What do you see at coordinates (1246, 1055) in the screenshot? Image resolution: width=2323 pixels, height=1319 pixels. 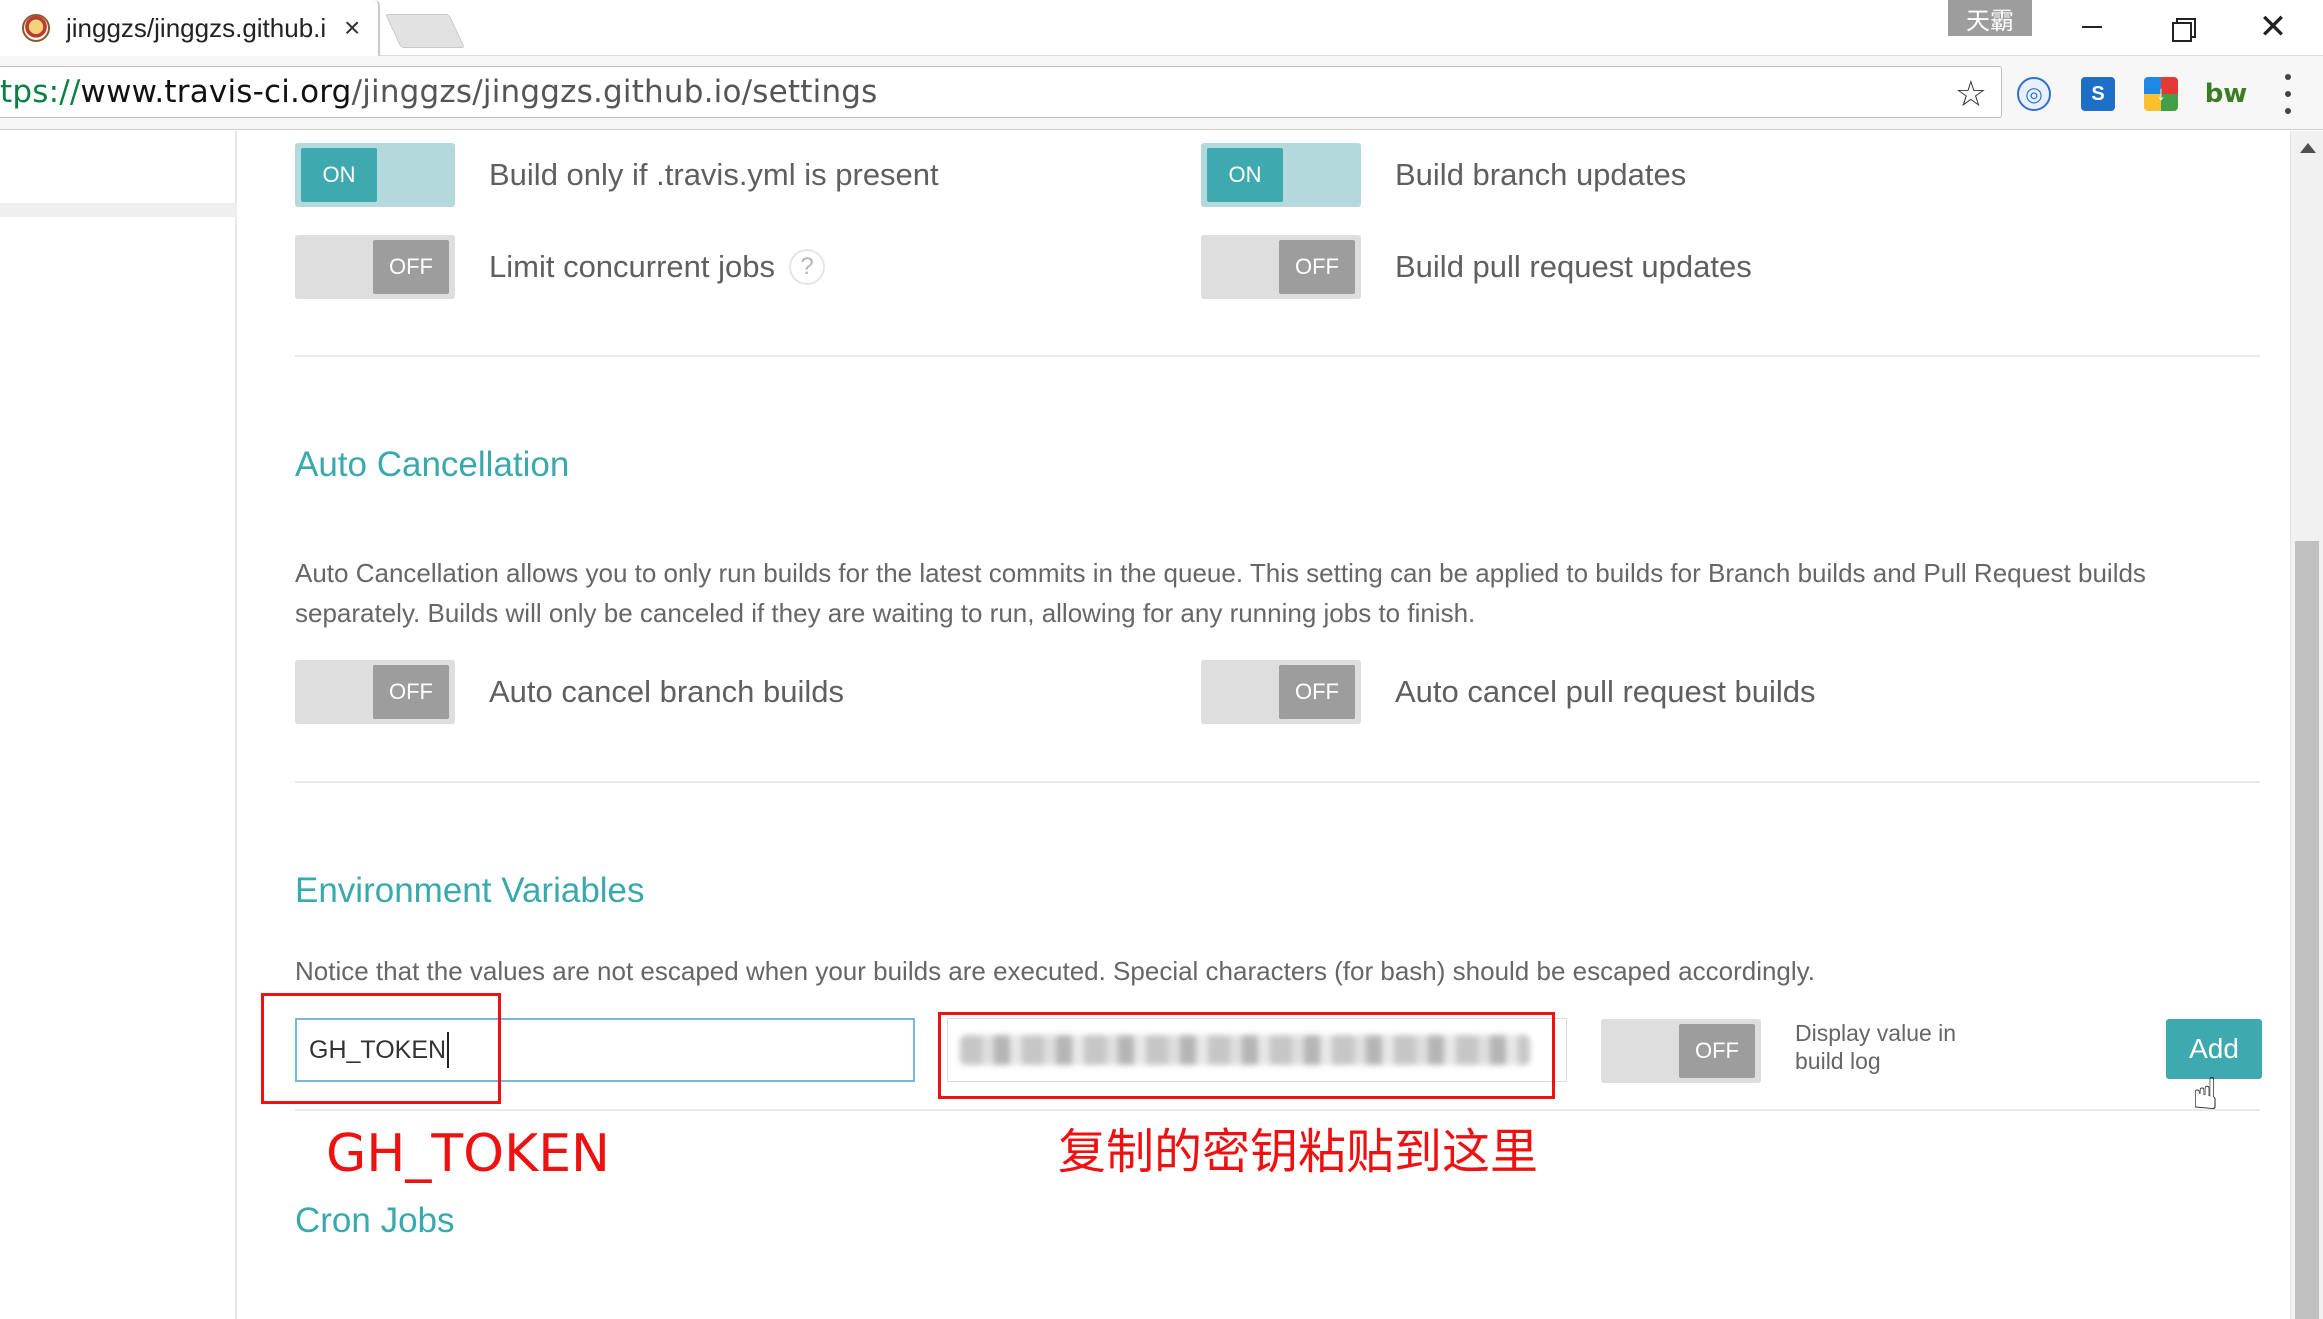 I see `annotation-box-value` at bounding box center [1246, 1055].